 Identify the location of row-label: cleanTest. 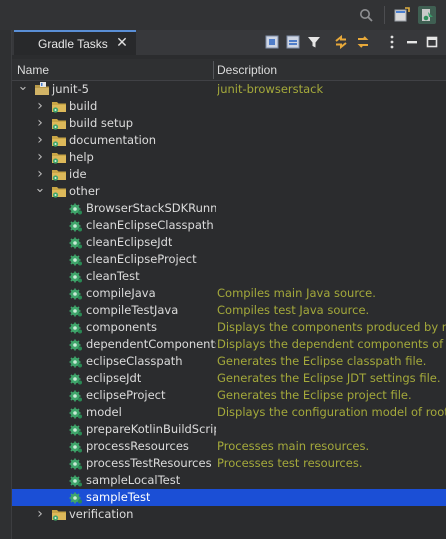
(113, 276).